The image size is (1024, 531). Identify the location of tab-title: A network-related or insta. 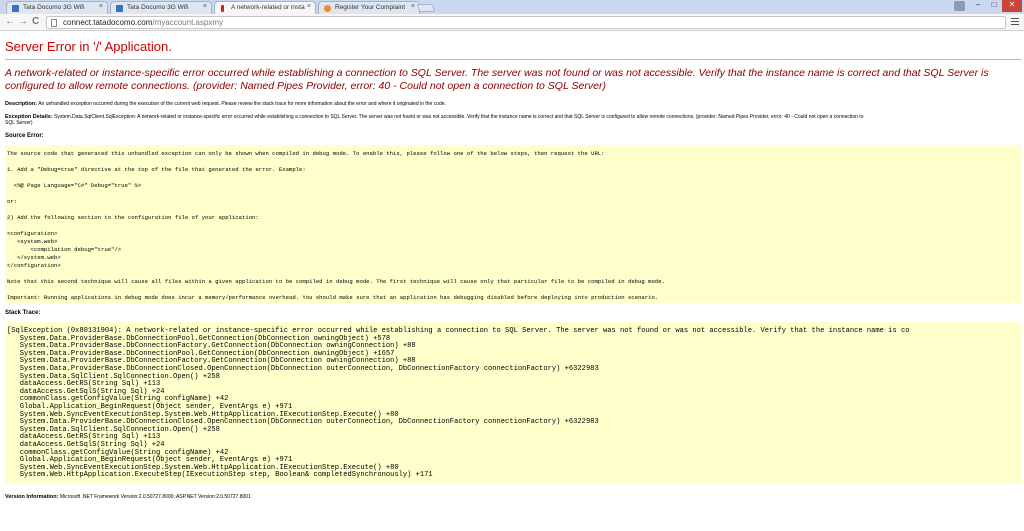
(268, 7).